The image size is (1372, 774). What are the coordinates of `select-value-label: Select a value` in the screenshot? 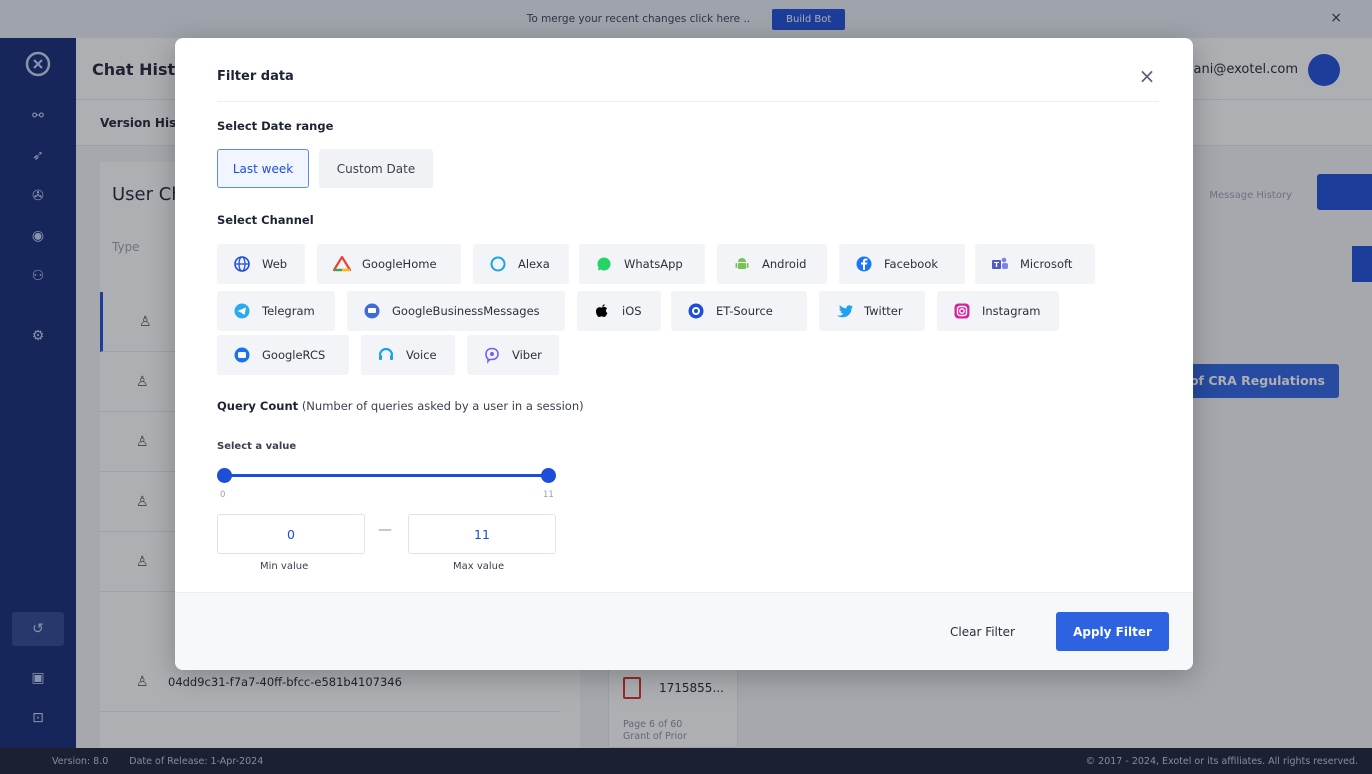 It's located at (257, 446).